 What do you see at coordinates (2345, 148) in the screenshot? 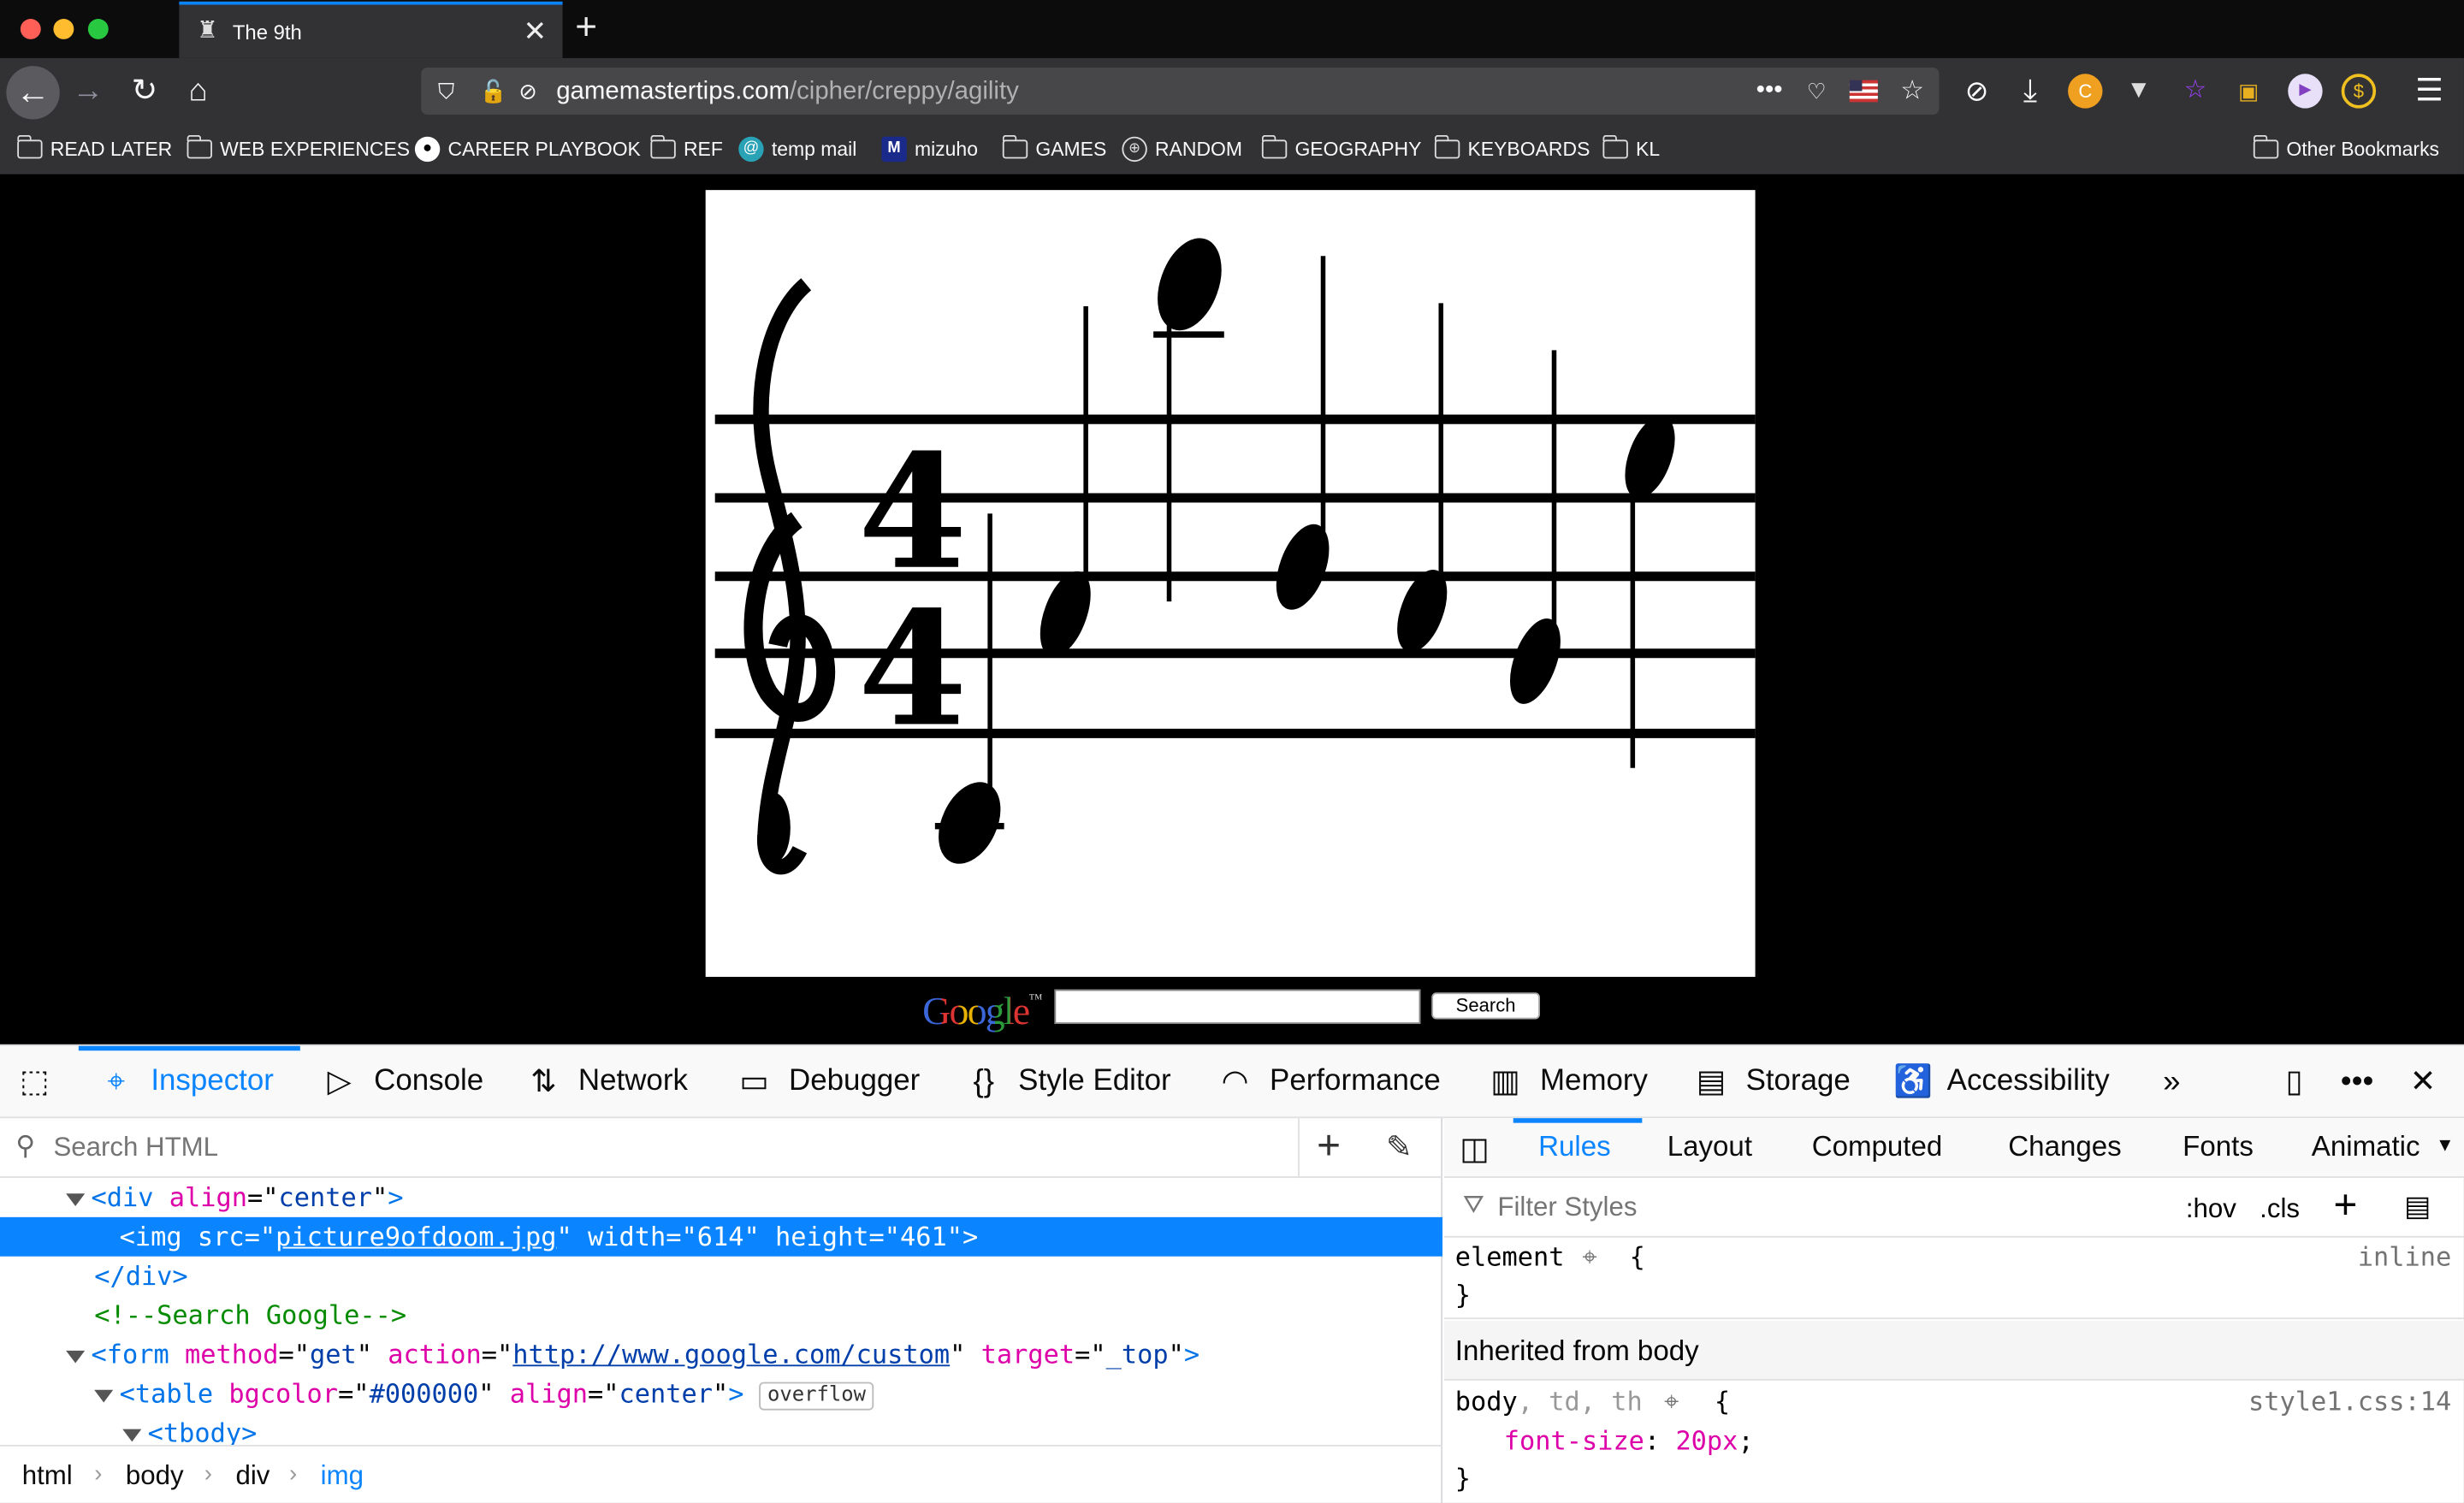
I see `other-bookmarks: Other Bookmarks` at bounding box center [2345, 148].